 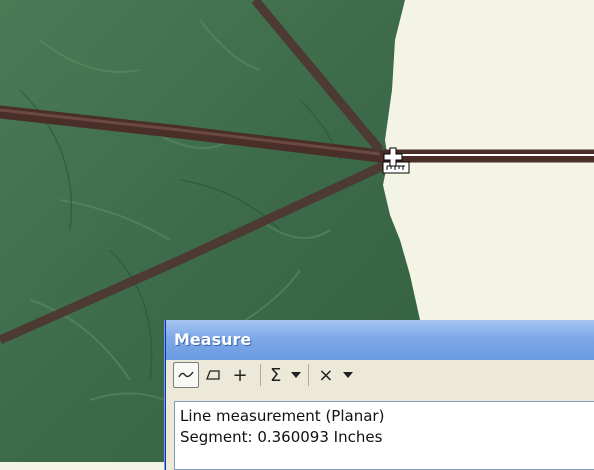 What do you see at coordinates (276, 375) in the screenshot?
I see `sigma-icon: Σ` at bounding box center [276, 375].